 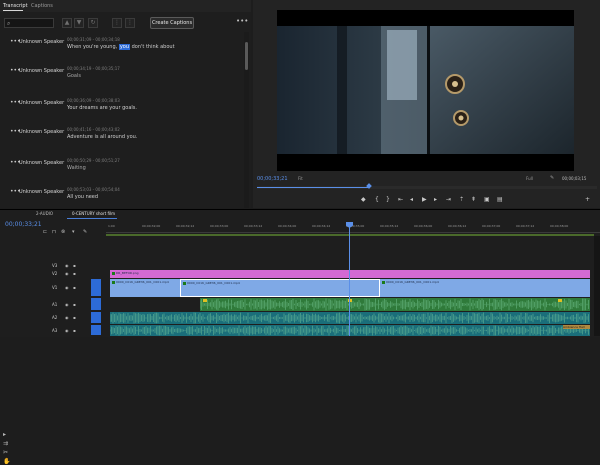 I want to click on previous-result-button: ▲, so click(x=67, y=23).